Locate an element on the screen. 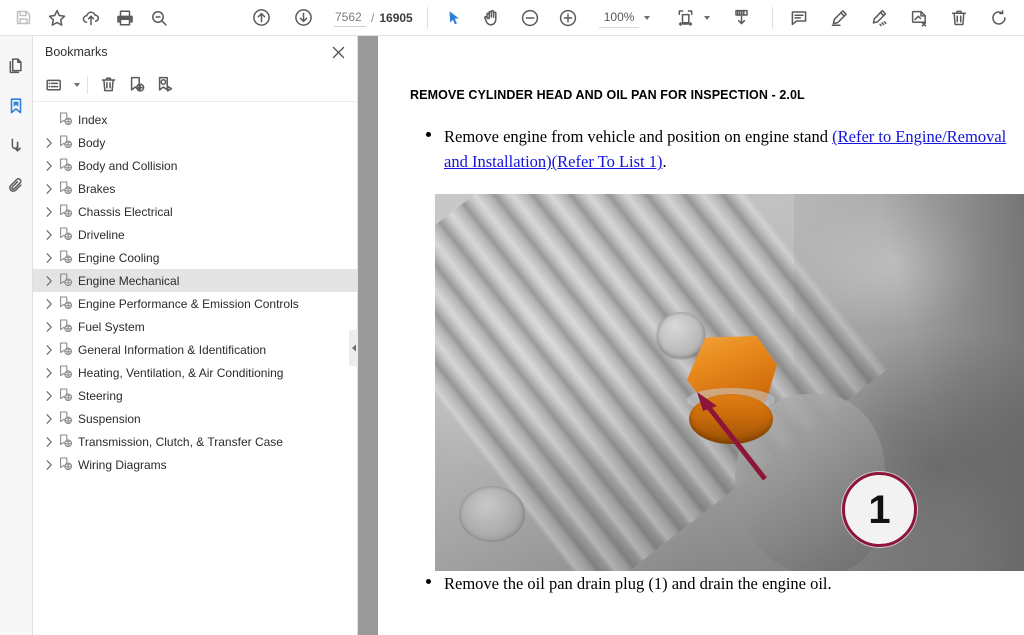 The height and width of the screenshot is (635, 1024). bullet-icon is located at coordinates (428, 134).